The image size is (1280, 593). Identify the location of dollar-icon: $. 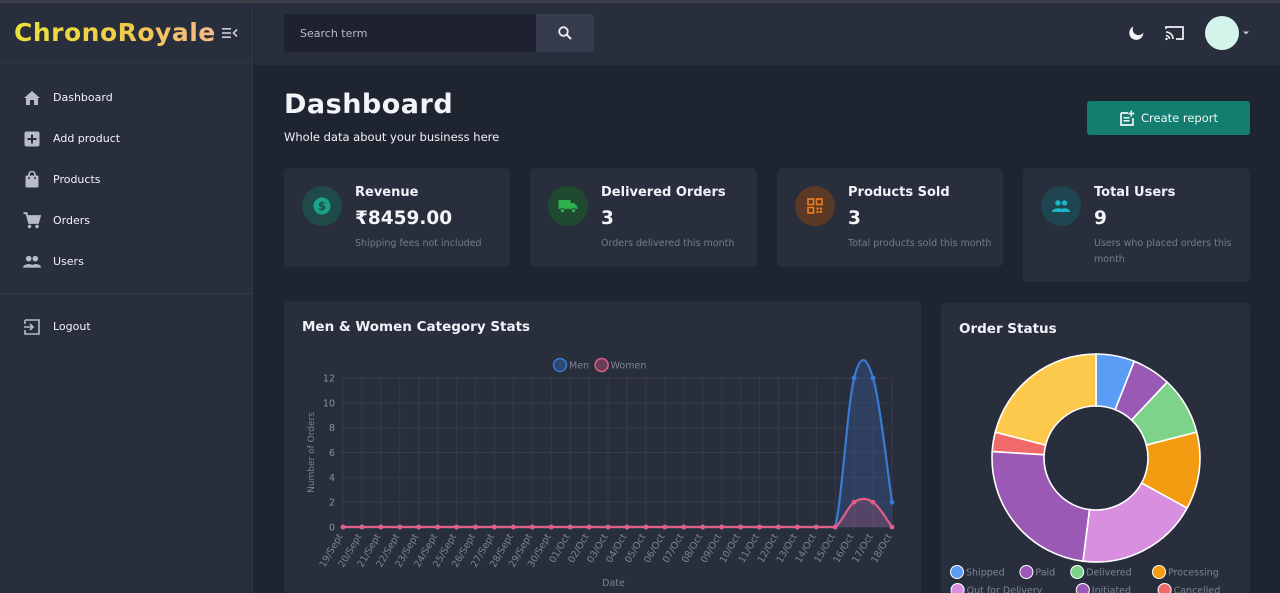
(322, 206).